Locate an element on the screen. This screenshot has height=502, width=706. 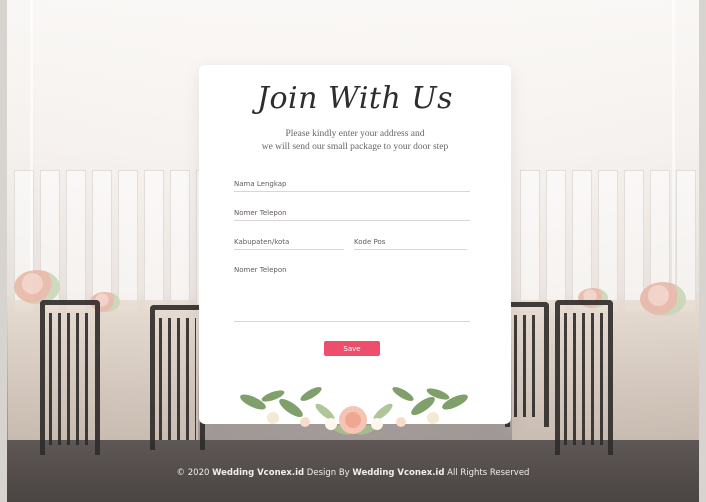
address-textarea is located at coordinates (352, 294).